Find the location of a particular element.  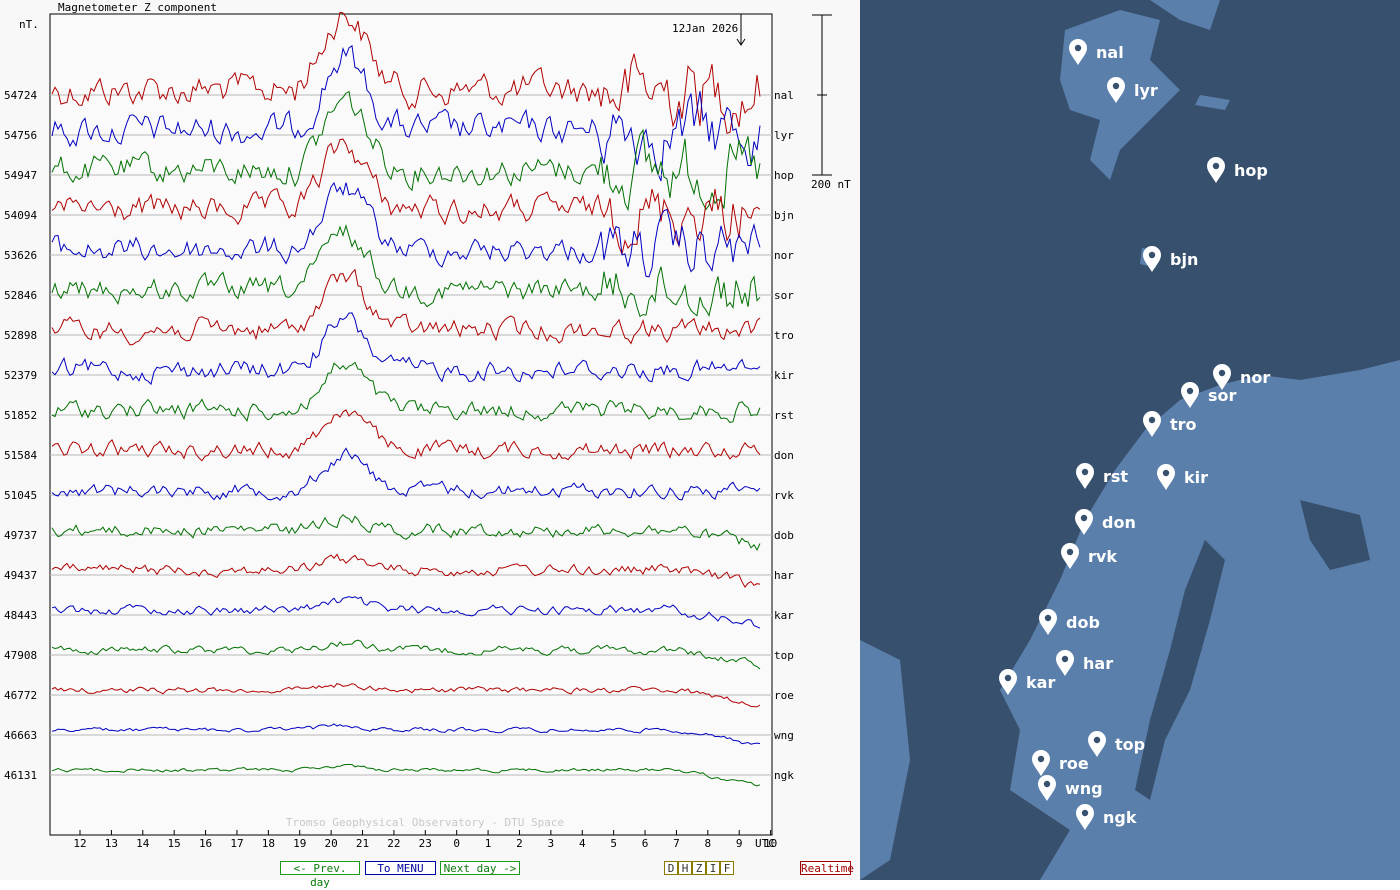

map-label-sor: sor is located at coordinates (1222, 395).